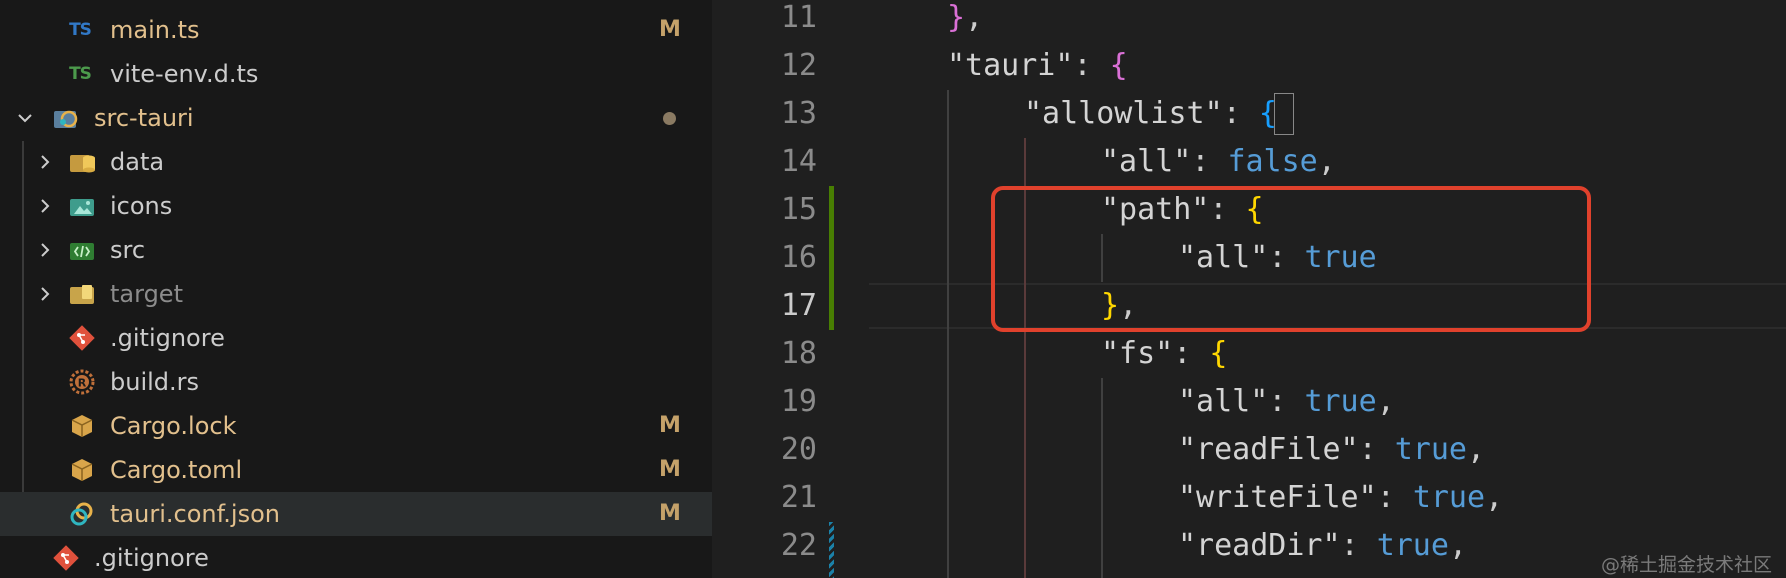  Describe the element at coordinates (798, 353) in the screenshot. I see `line-number: 18` at that location.